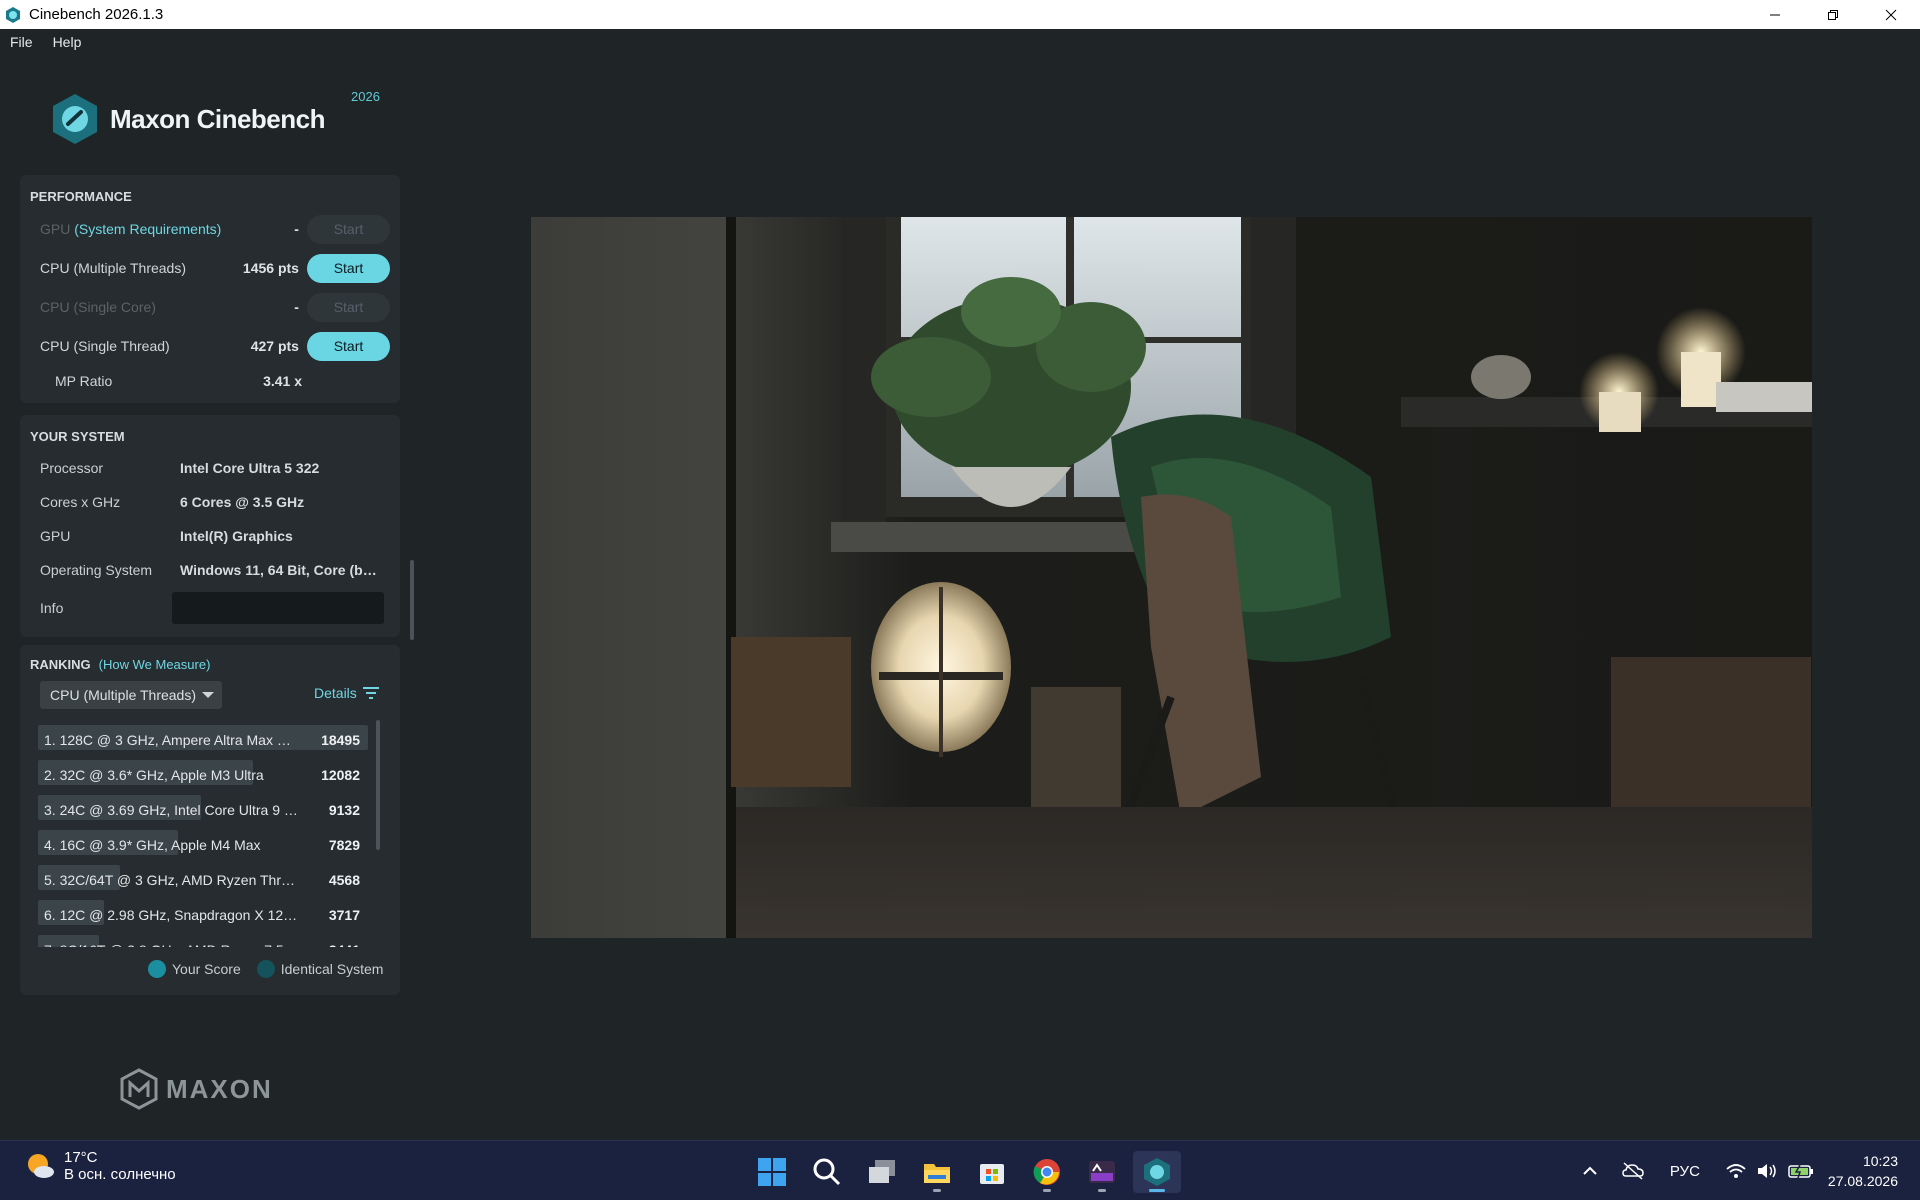  I want to click on chevron-up-icon, so click(1590, 1171).